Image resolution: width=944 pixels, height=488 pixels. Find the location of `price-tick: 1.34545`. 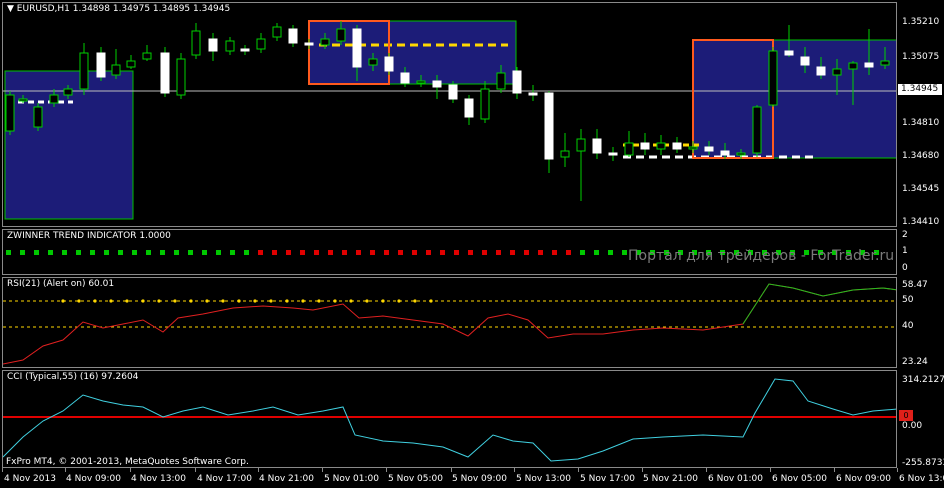

price-tick: 1.34545 is located at coordinates (921, 189).